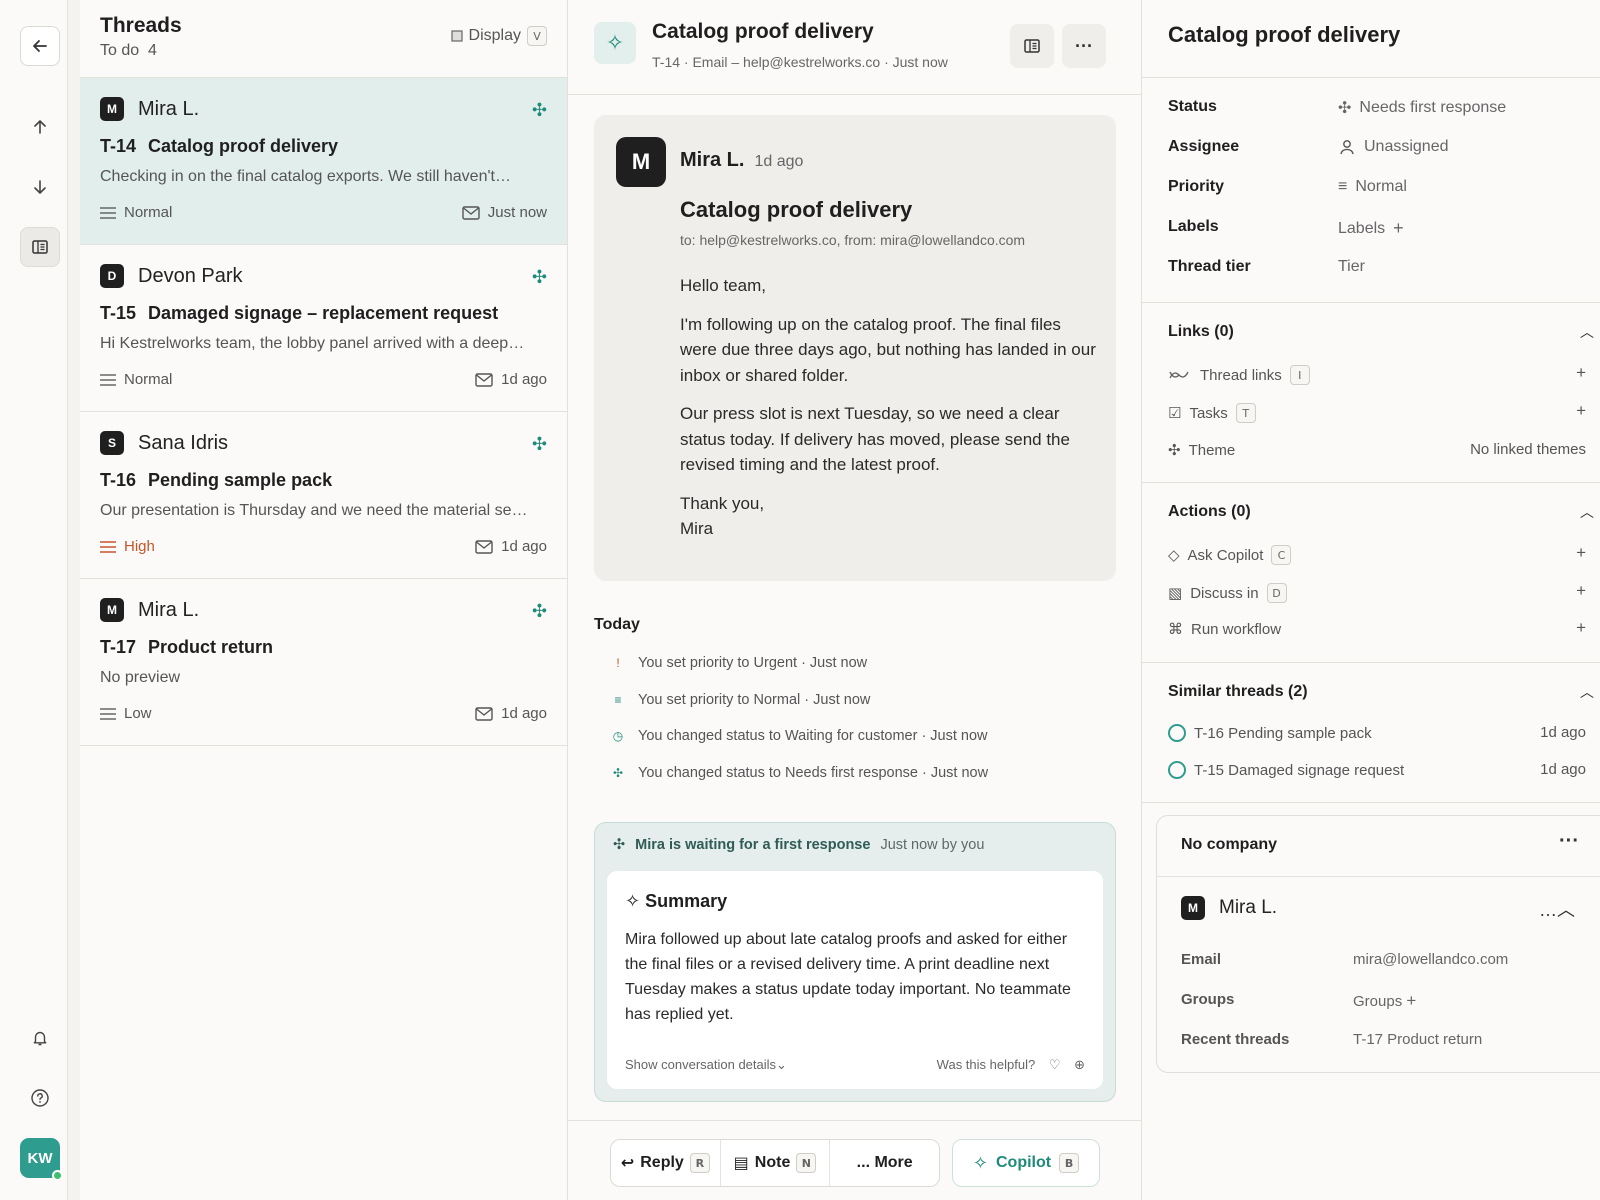 The width and height of the screenshot is (1600, 1200). I want to click on note-button: ▤ Note N, so click(776, 1163).